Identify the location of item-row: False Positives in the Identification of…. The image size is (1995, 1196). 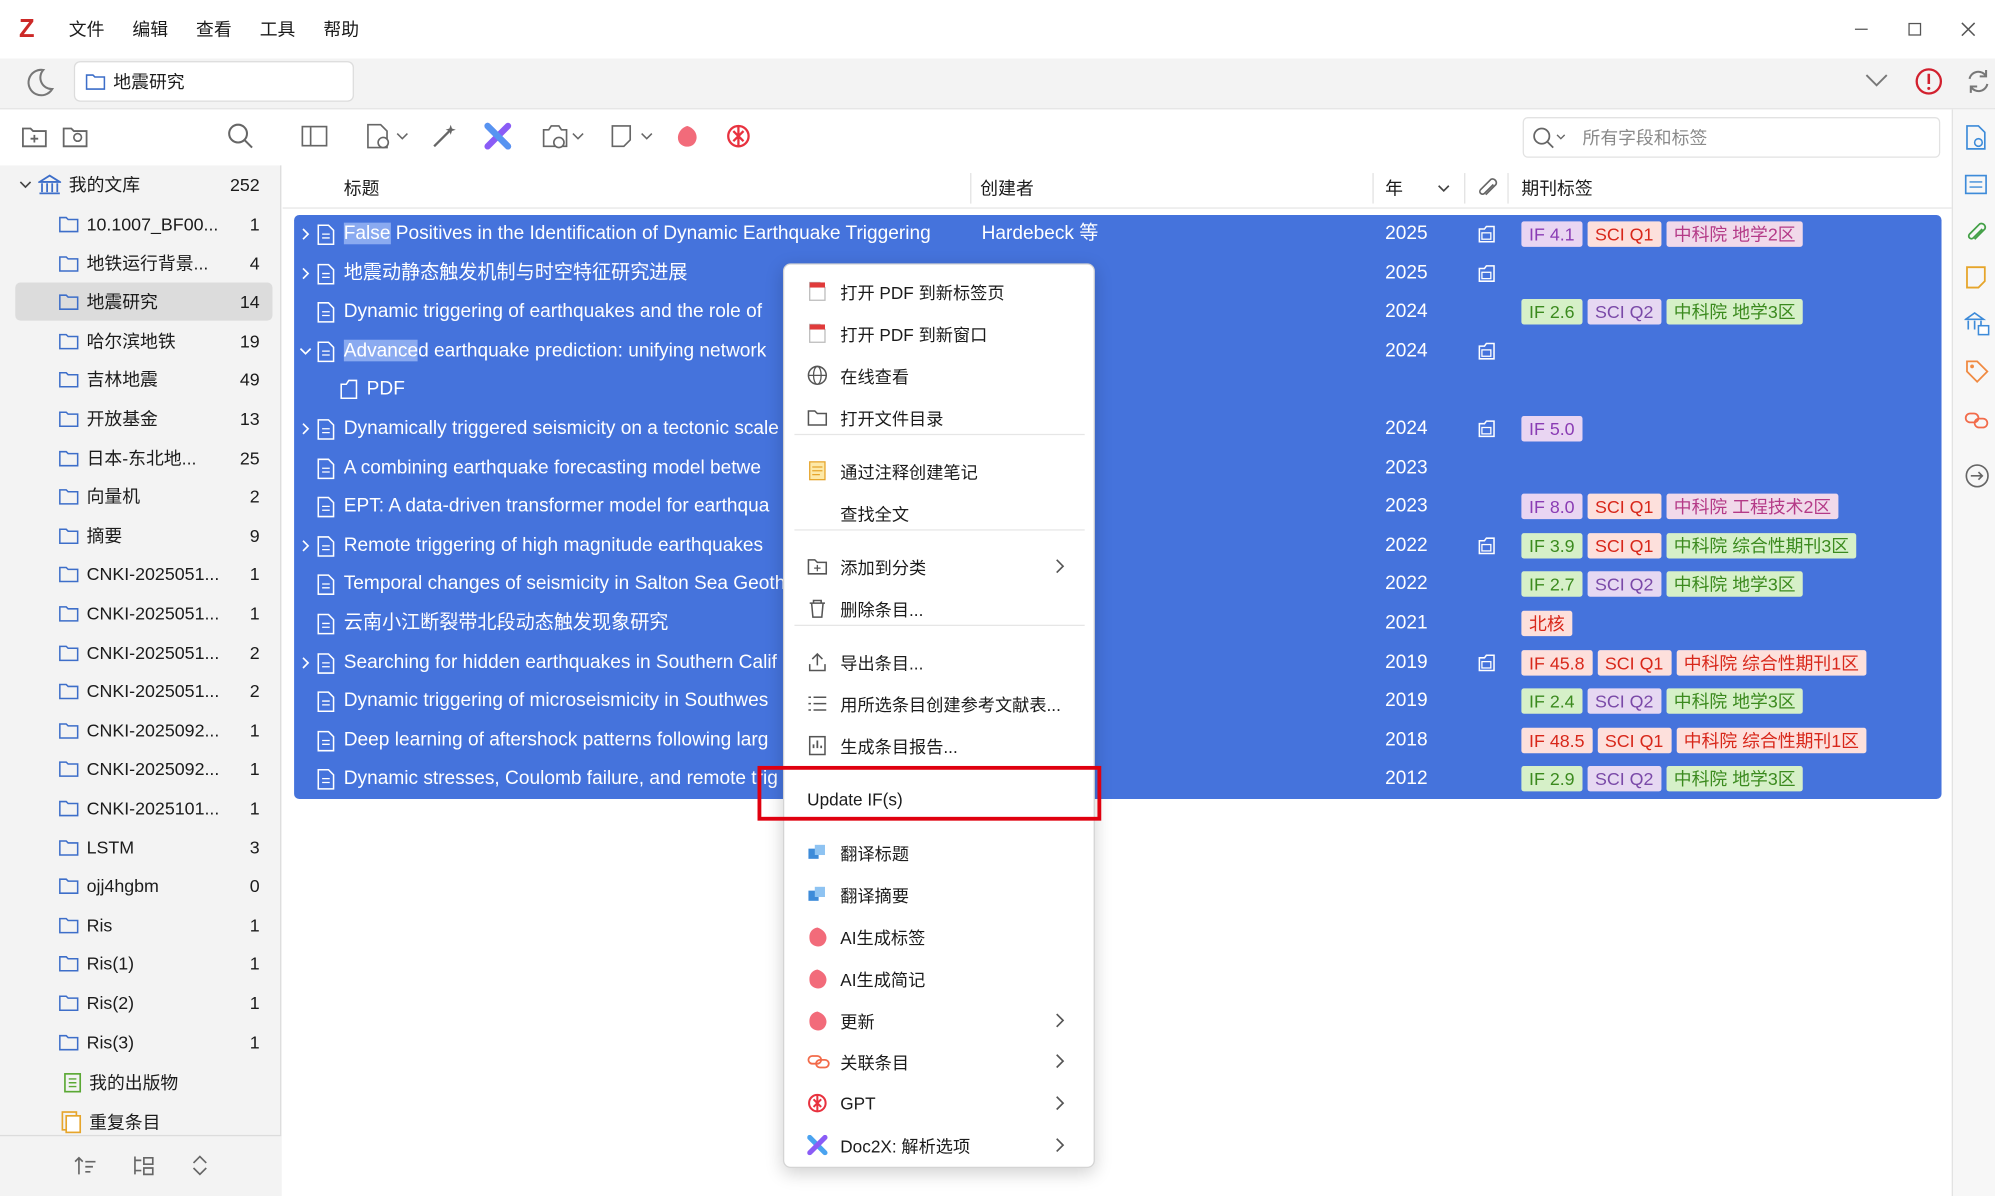
(1117, 234).